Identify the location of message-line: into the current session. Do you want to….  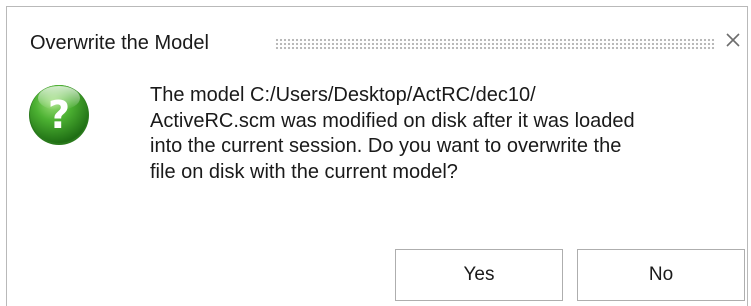
(386, 146).